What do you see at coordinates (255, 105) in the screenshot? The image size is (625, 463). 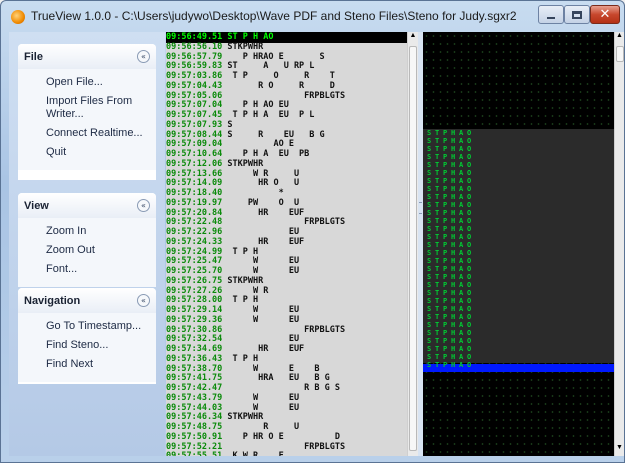 I see `steno-stroke: P H AO EU` at bounding box center [255, 105].